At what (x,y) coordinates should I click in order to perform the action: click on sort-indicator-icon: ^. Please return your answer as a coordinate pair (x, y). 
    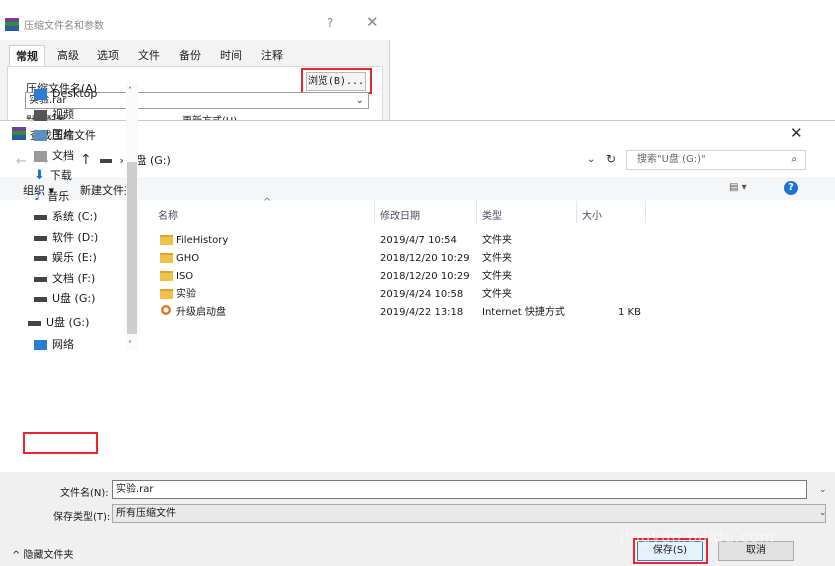
    Looking at the image, I should click on (267, 202).